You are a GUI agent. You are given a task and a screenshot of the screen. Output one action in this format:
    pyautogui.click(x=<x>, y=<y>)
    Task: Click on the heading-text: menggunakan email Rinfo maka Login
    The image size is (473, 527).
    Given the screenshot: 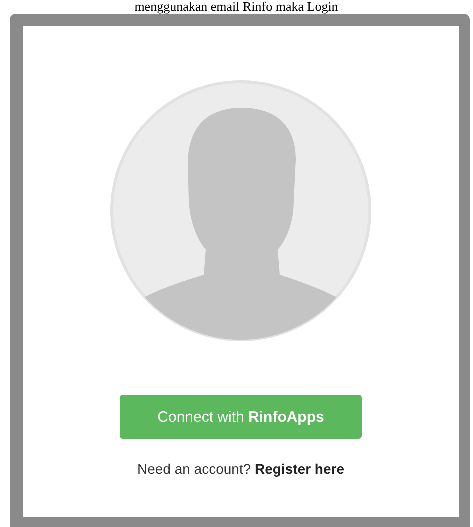 What is the action you would take?
    pyautogui.click(x=237, y=7)
    